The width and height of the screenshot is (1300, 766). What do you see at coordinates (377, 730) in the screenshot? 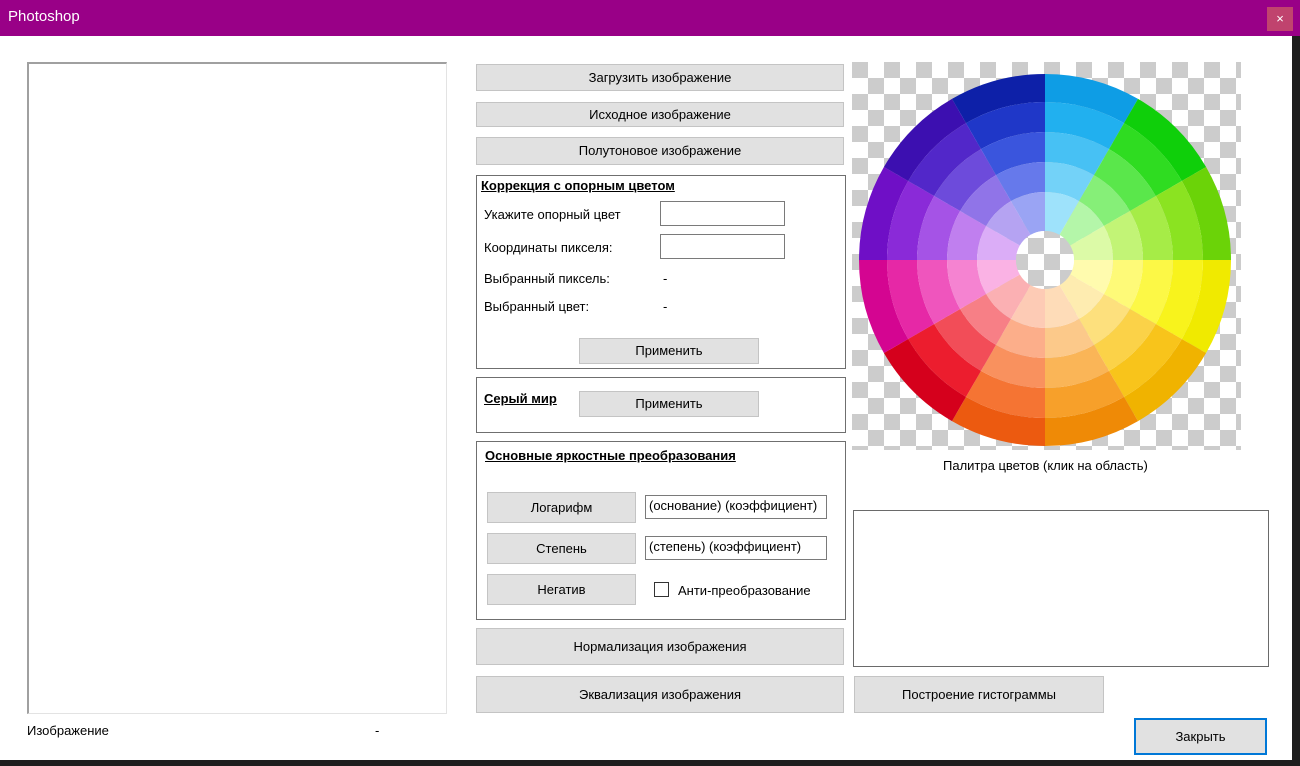
I see `image-info-value: -` at bounding box center [377, 730].